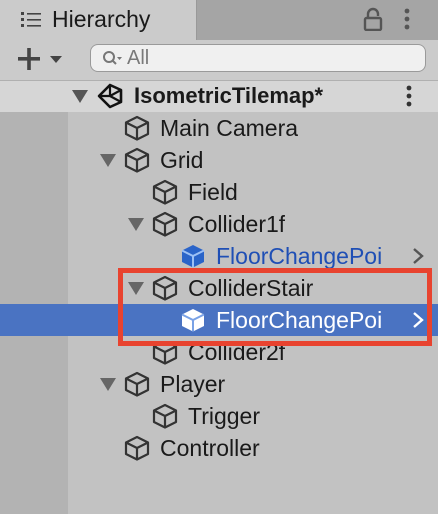  I want to click on tree-item-label: Field, so click(213, 192).